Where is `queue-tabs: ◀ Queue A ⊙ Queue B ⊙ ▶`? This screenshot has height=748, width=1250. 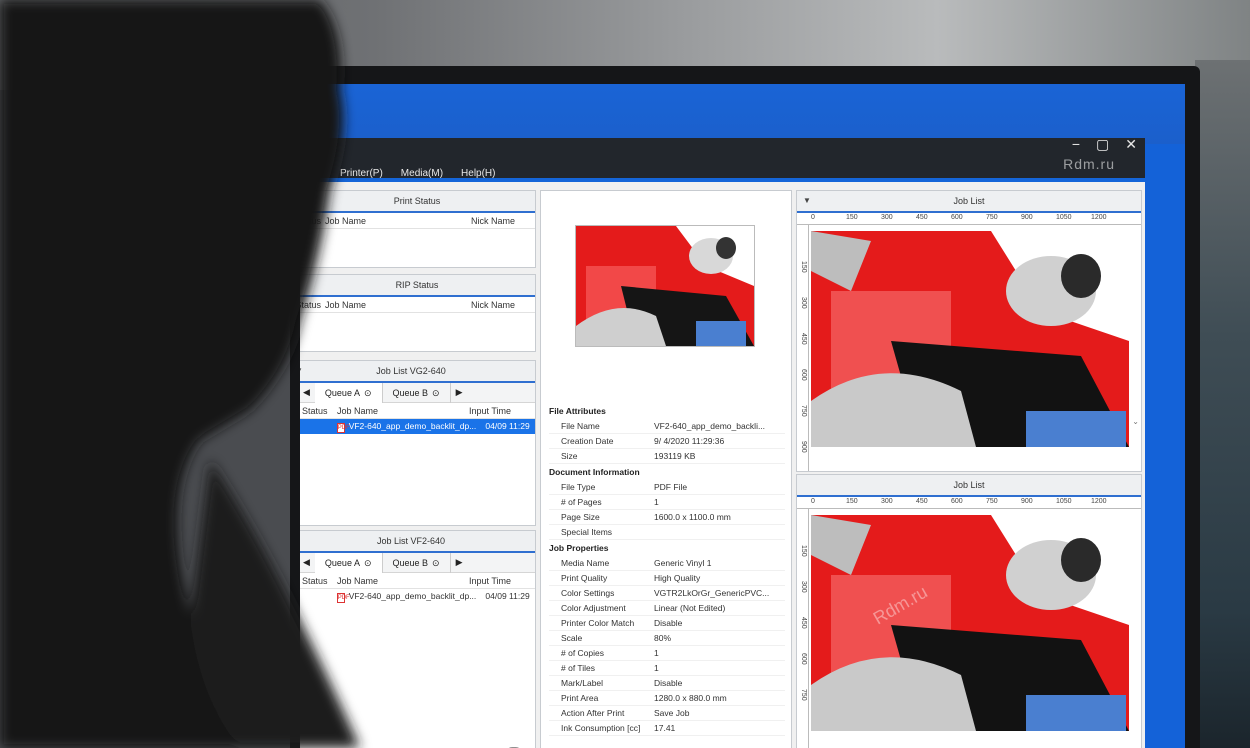
queue-tabs: ◀ Queue A ⊙ Queue B ⊙ ▶ is located at coordinates (417, 392).